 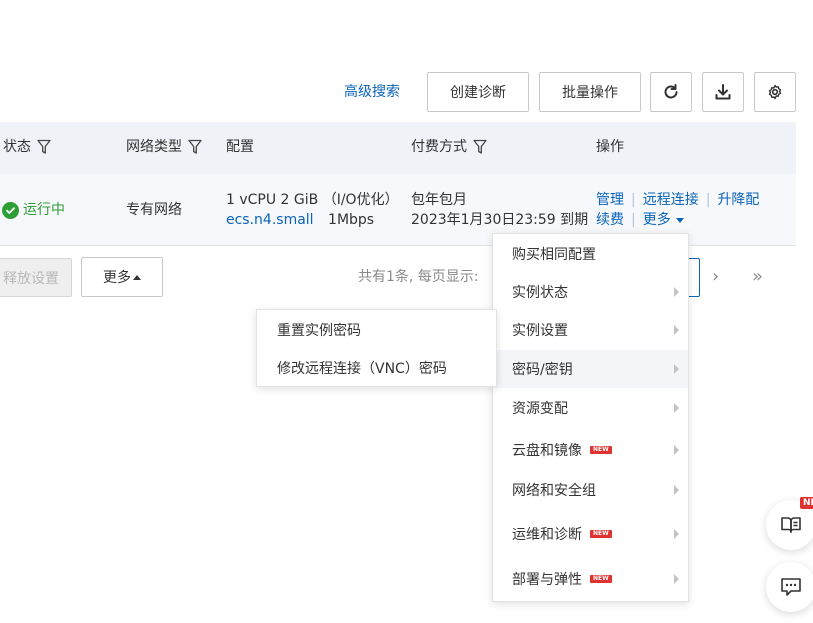 I want to click on download-icon, so click(x=723, y=92).